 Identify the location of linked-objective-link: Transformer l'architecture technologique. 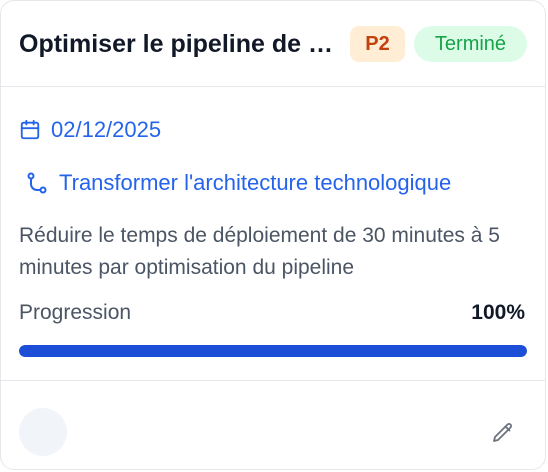
(275, 183).